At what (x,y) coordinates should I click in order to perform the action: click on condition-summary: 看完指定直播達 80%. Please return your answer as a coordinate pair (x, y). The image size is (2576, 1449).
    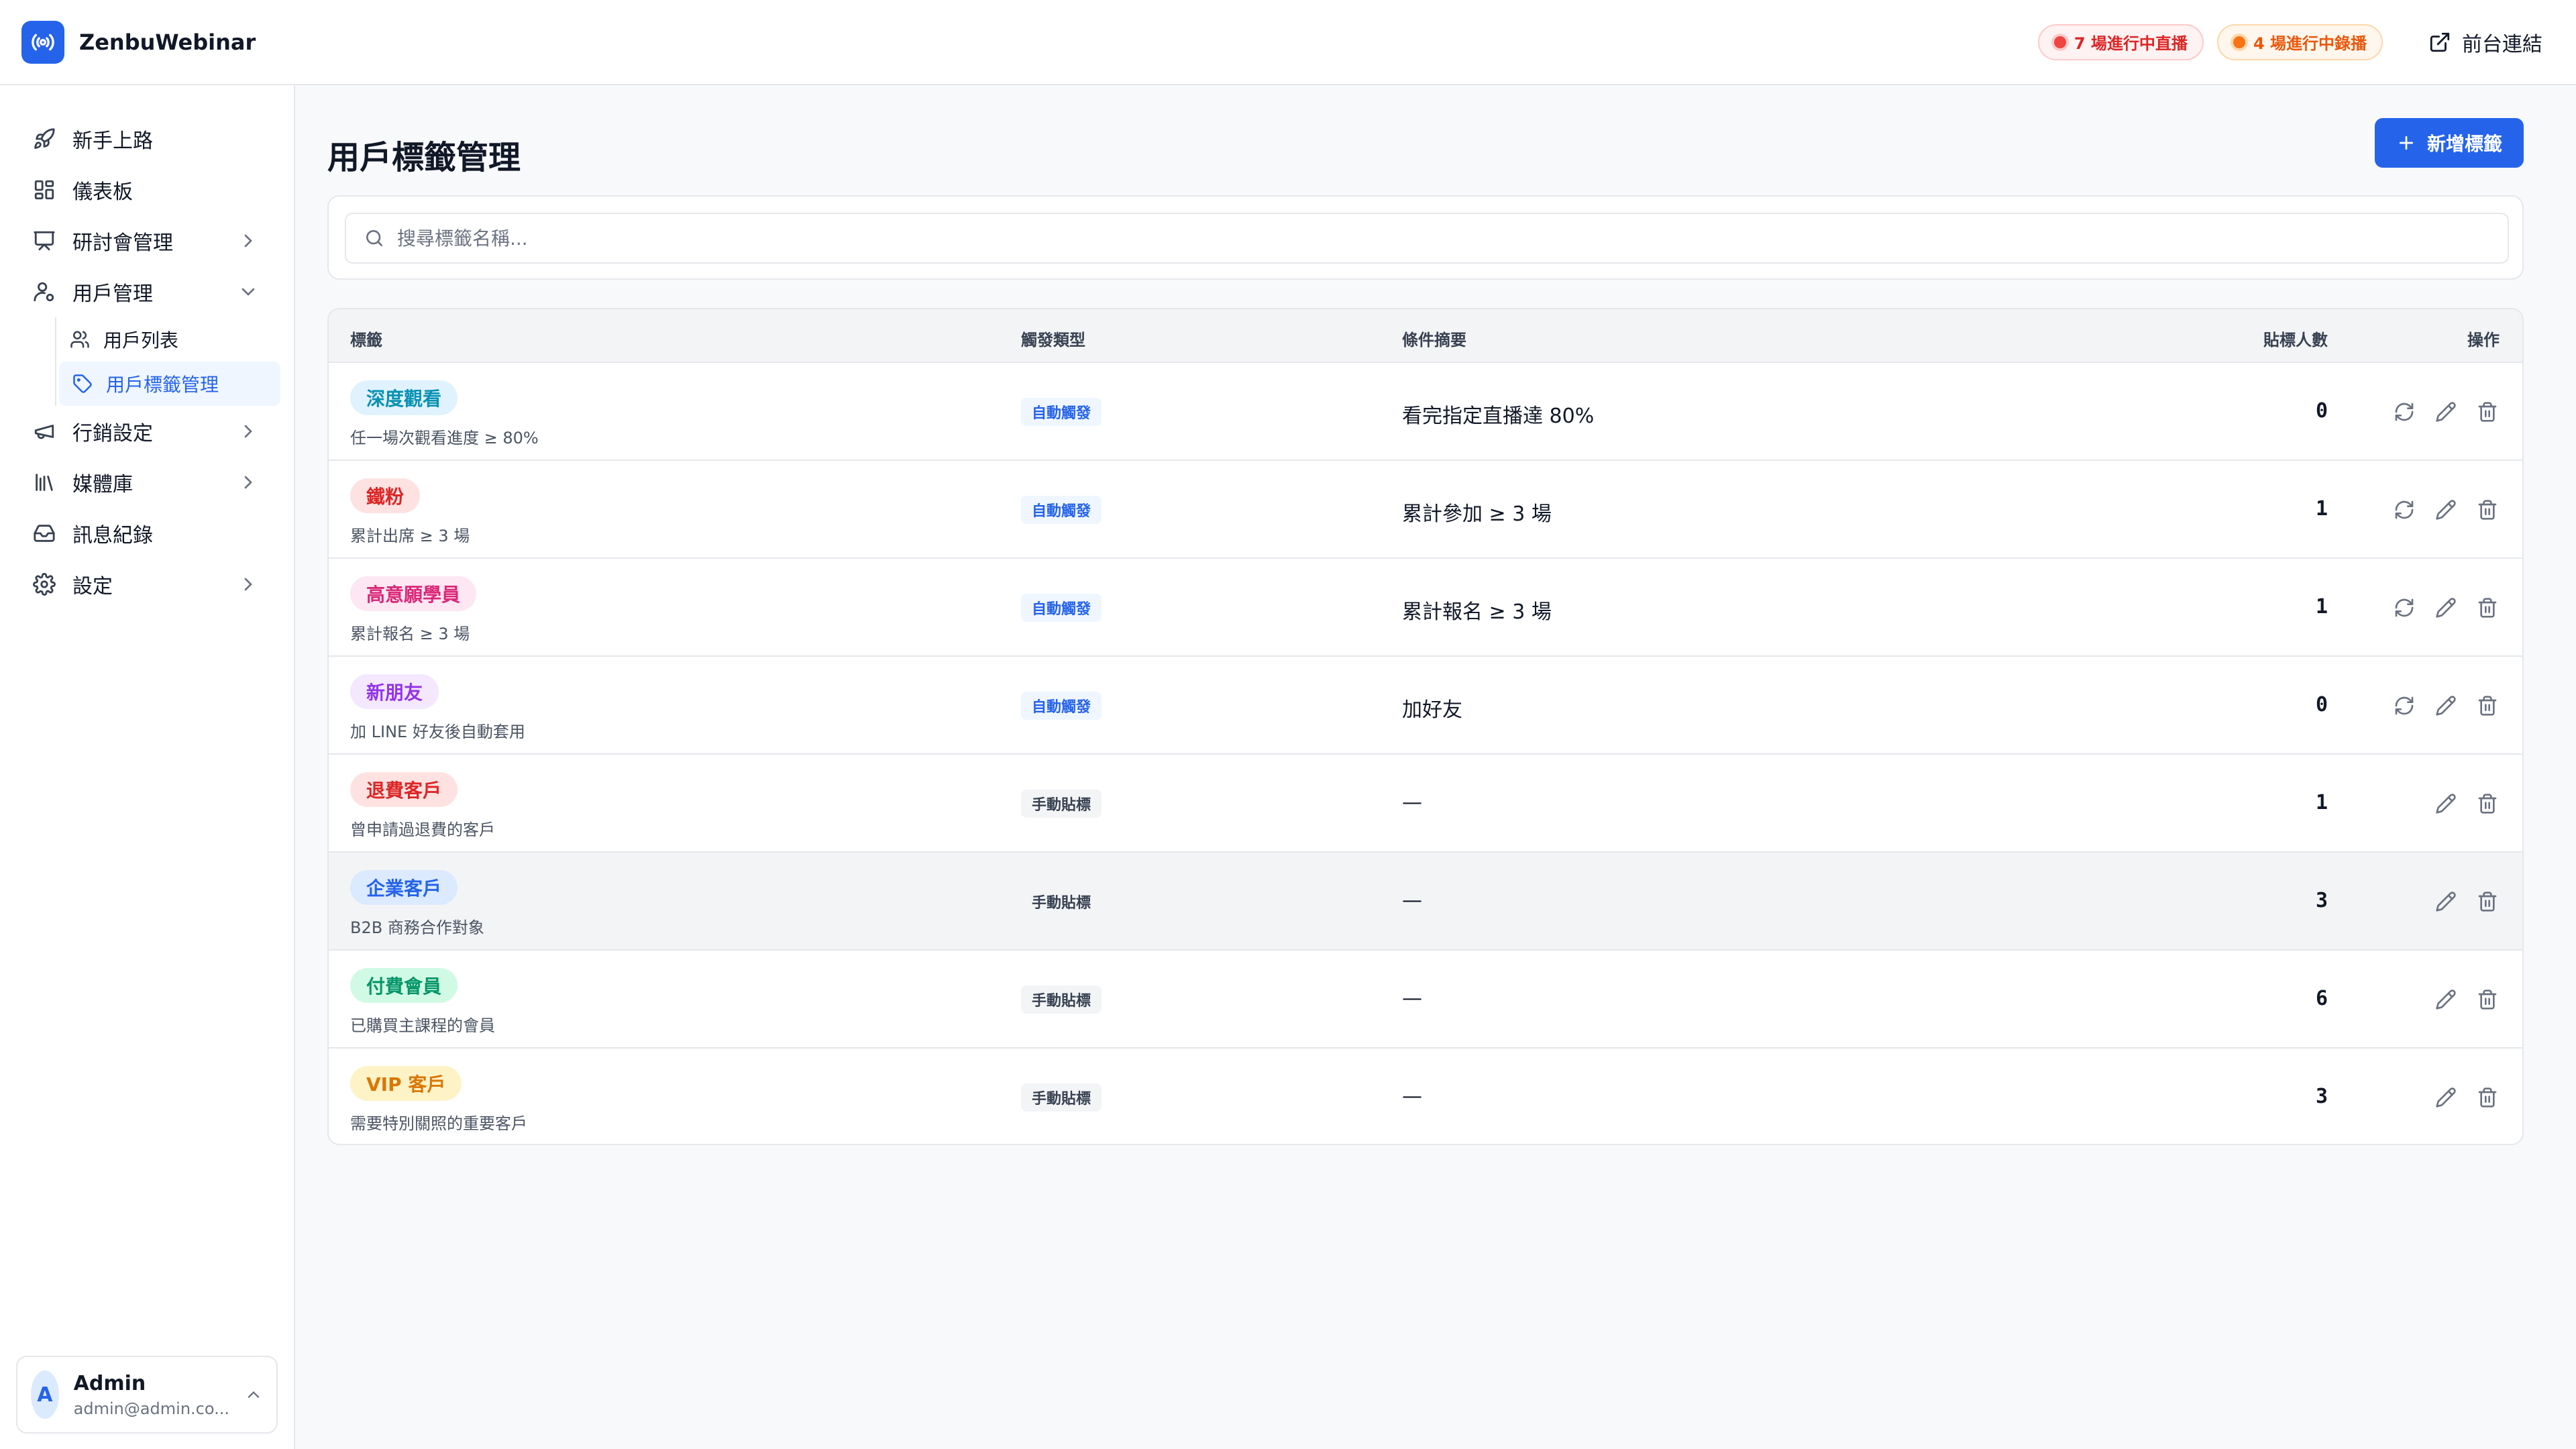
    Looking at the image, I should click on (1498, 416).